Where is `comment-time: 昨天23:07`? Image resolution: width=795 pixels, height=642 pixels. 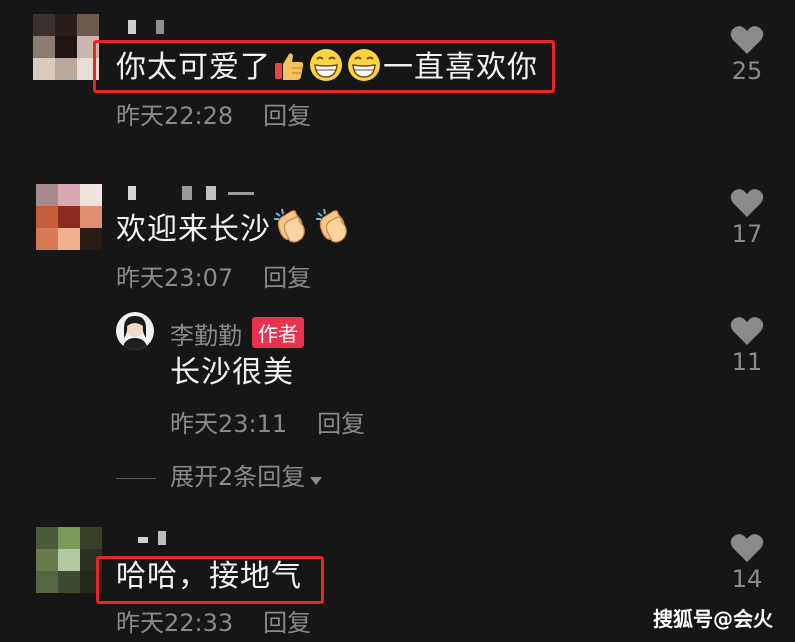
comment-time: 昨天23:07 is located at coordinates (175, 278).